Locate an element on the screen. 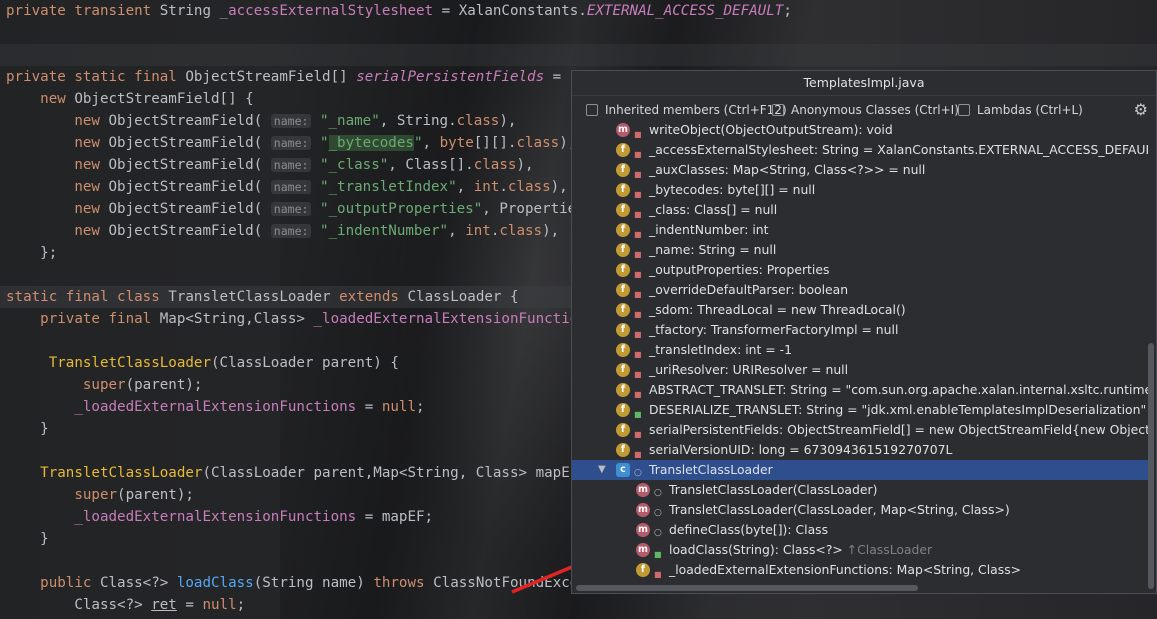  tree-item-origin: ↑ClassLoader is located at coordinates (887, 549).